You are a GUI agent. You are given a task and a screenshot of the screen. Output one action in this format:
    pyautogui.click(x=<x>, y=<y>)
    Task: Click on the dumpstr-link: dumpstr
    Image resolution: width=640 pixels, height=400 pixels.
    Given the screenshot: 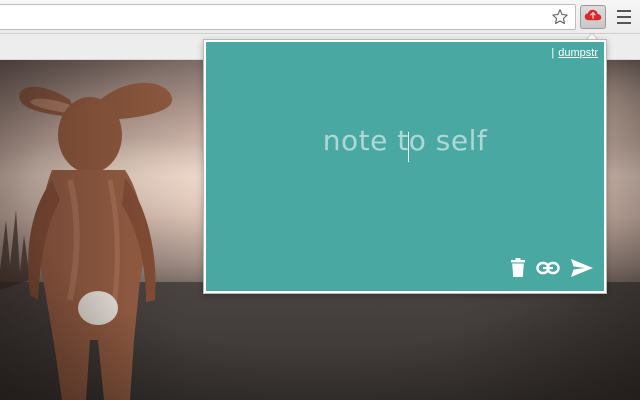 What is the action you would take?
    pyautogui.click(x=578, y=53)
    